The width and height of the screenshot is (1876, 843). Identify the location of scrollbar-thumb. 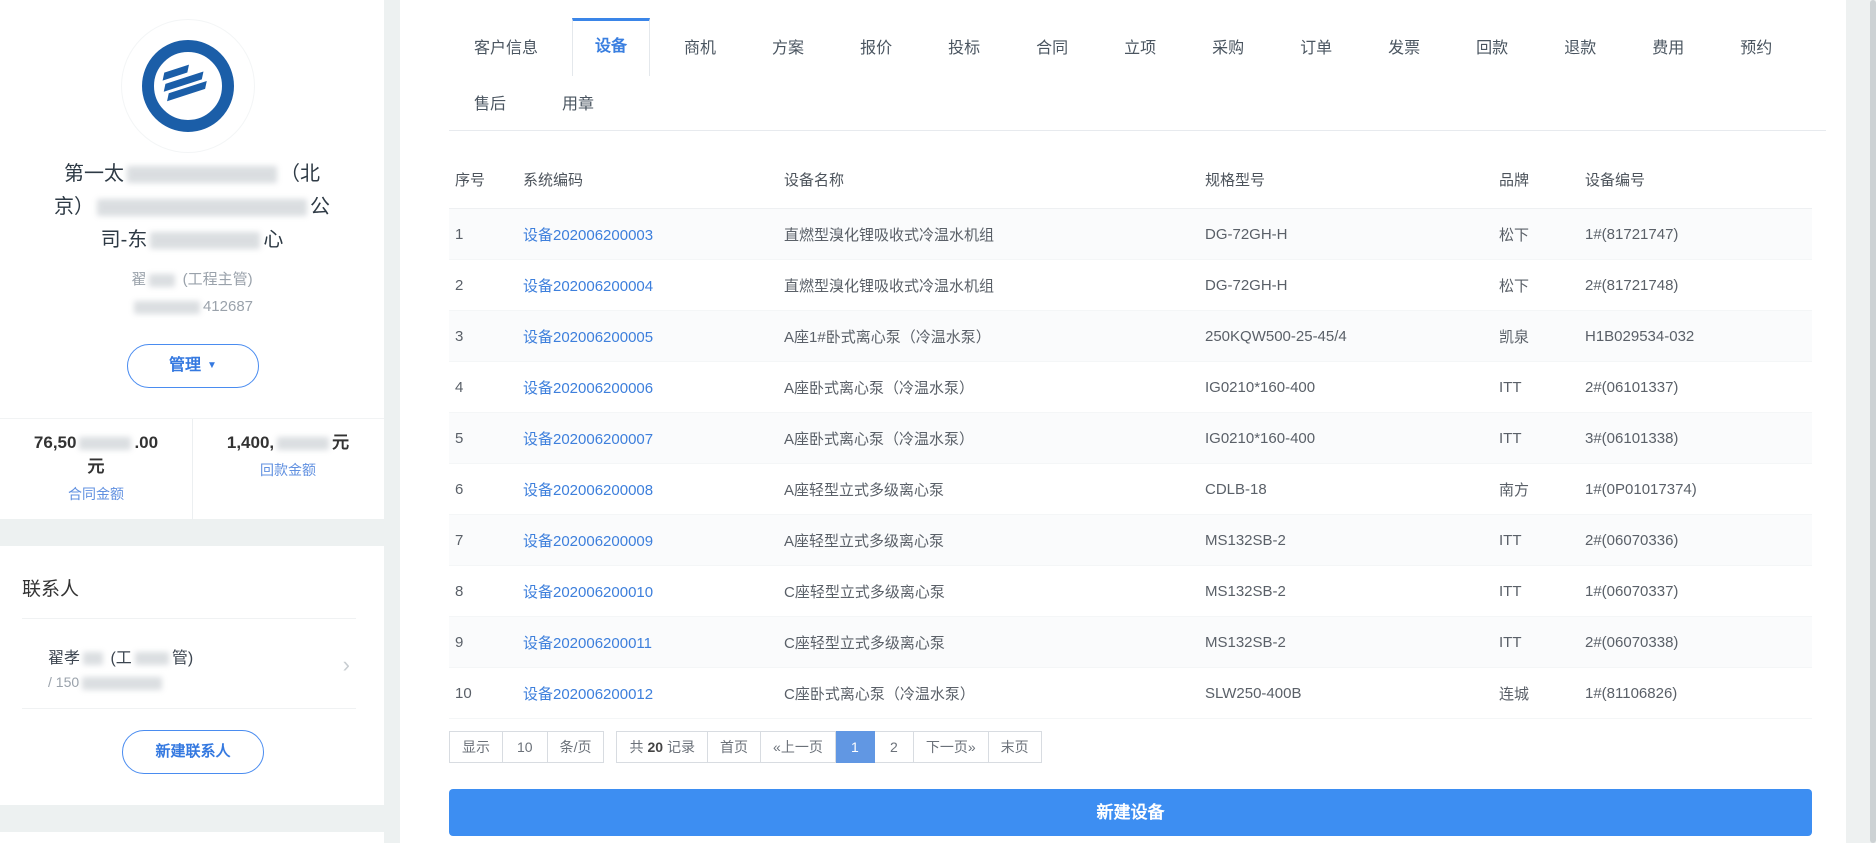
(1873, 421).